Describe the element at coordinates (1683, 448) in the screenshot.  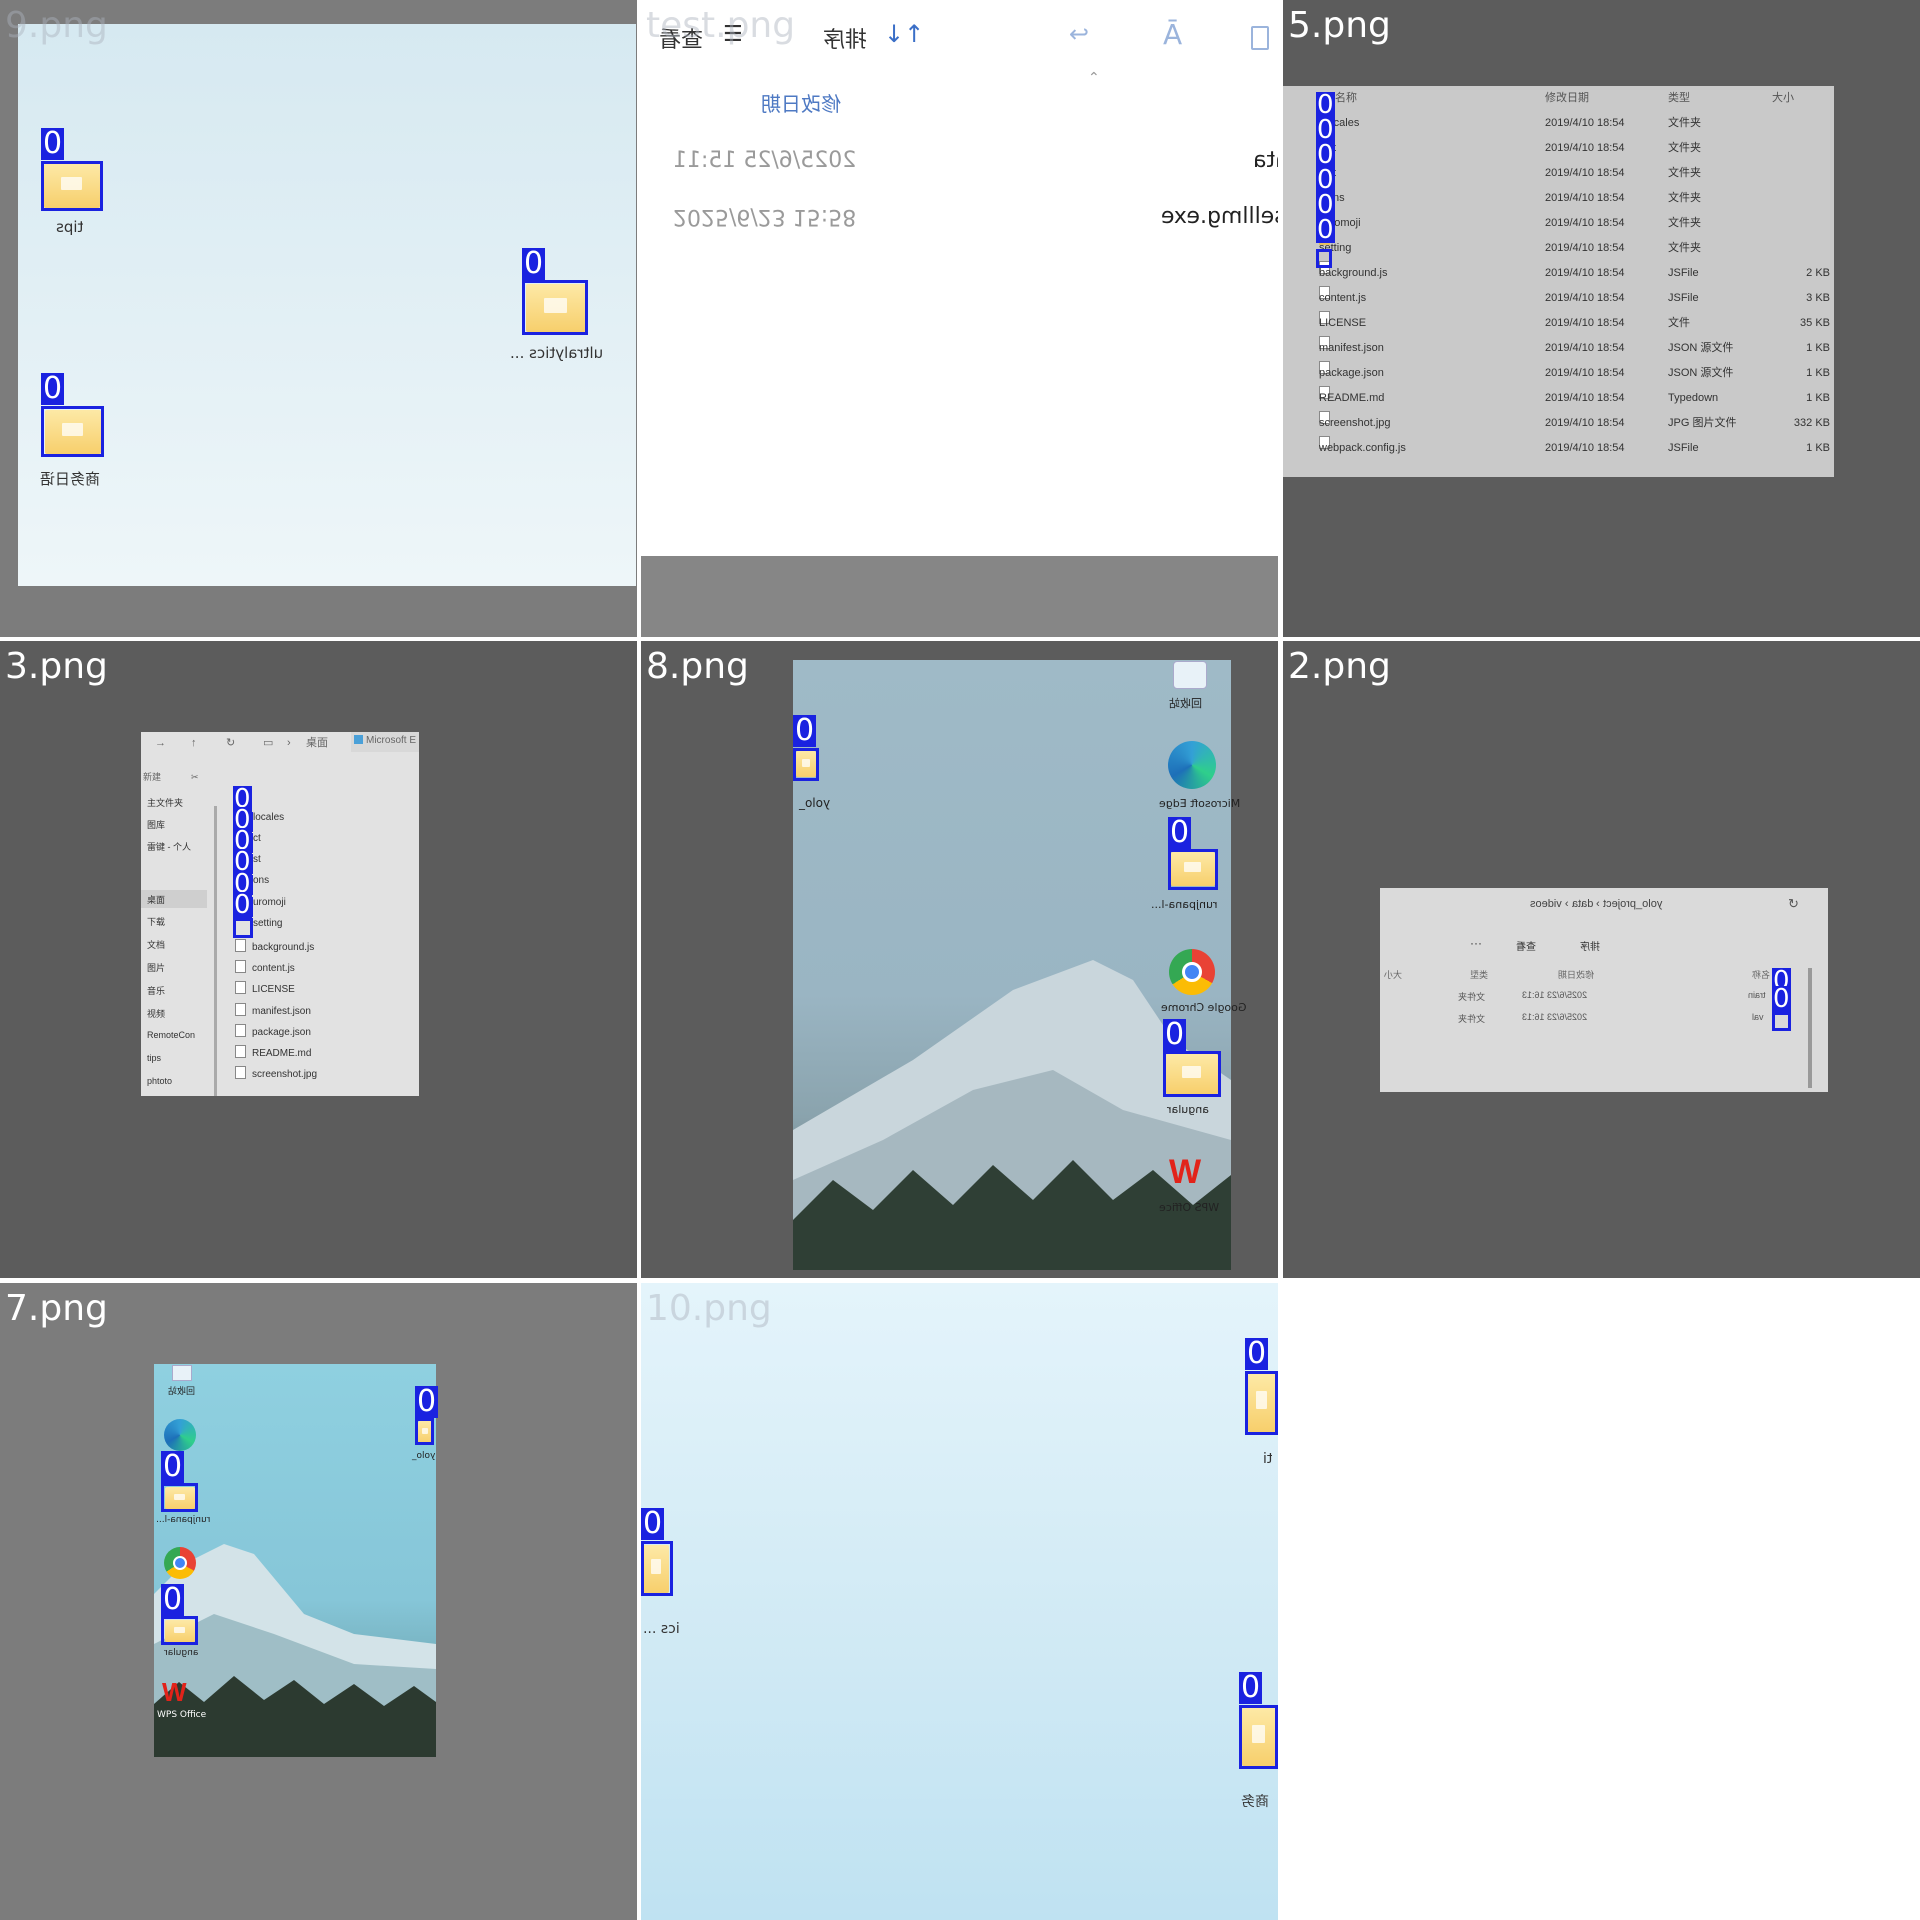
I see `file-type: JSFile` at that location.